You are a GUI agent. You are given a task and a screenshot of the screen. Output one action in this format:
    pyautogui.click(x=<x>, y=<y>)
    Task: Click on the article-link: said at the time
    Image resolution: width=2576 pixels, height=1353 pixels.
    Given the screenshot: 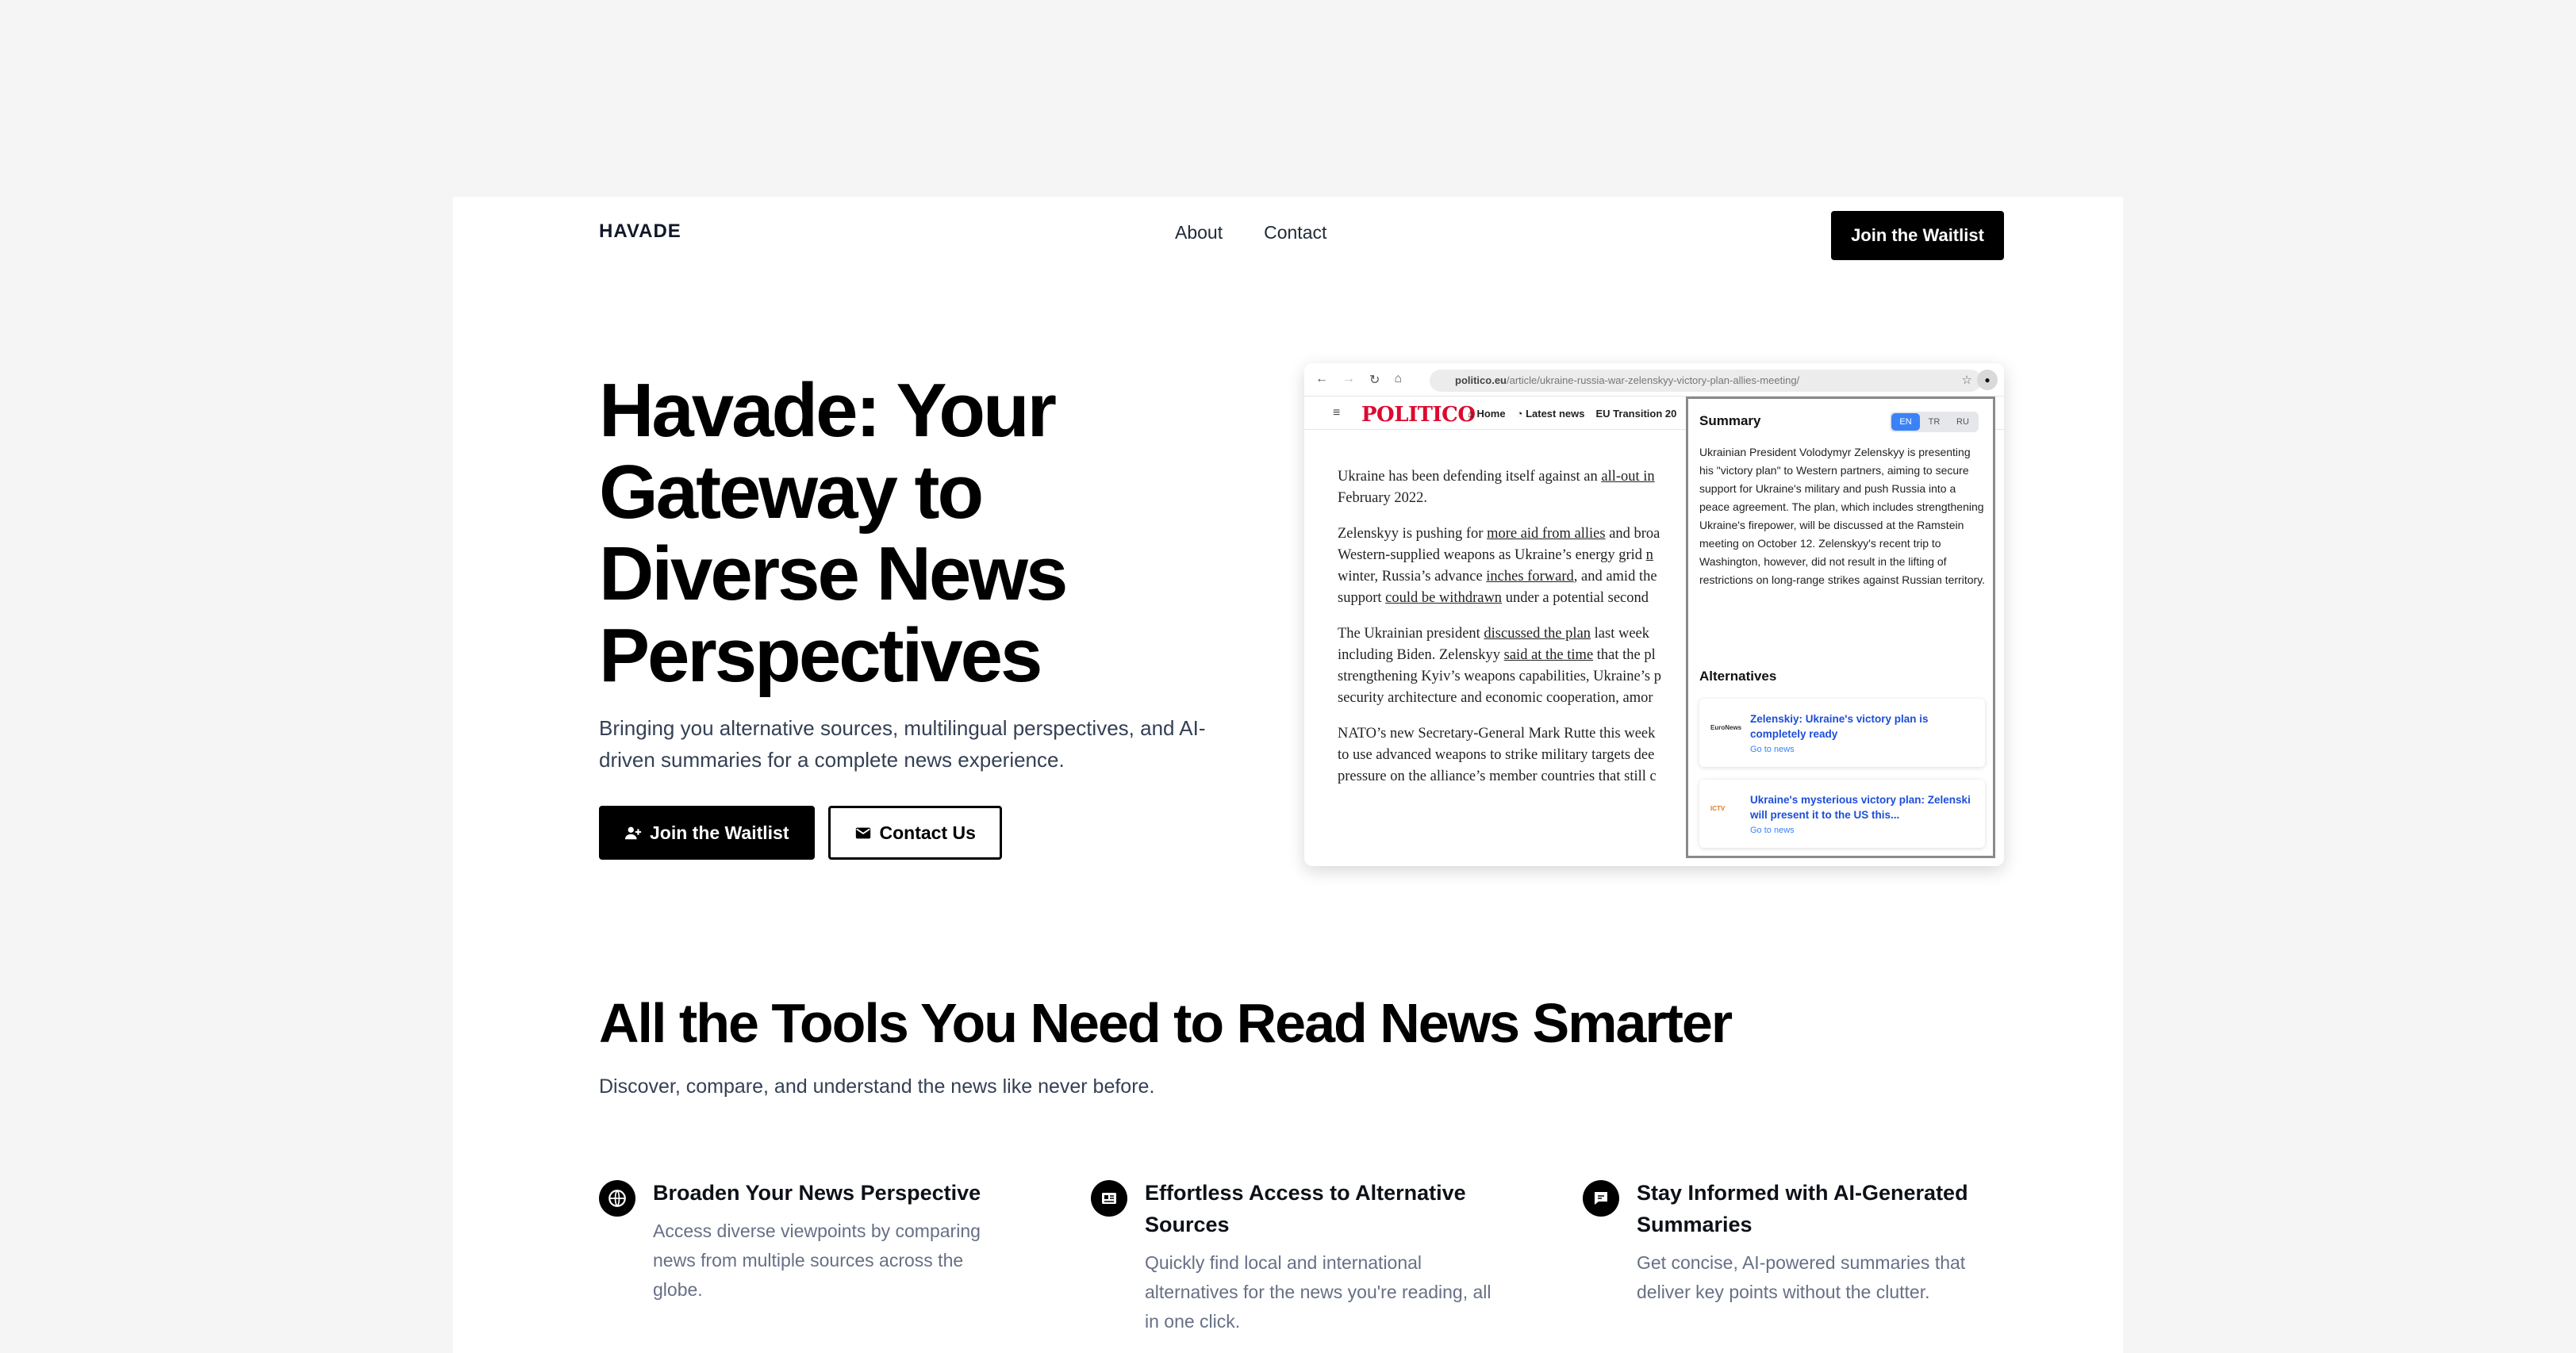 What is the action you would take?
    pyautogui.click(x=1548, y=655)
    